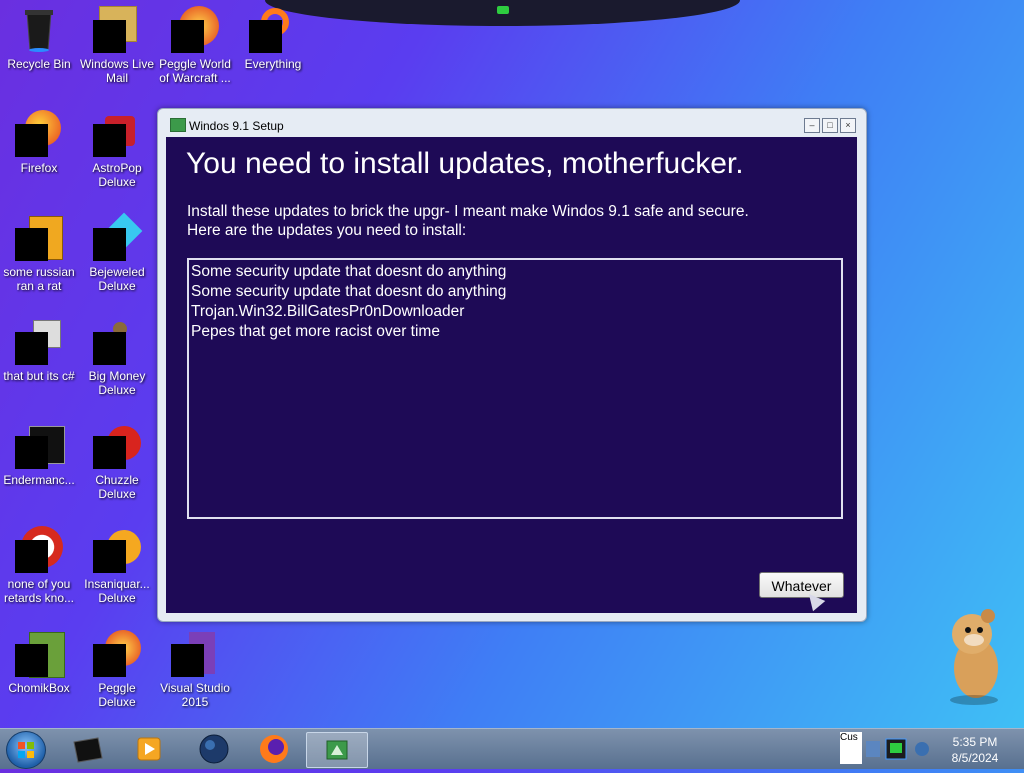 The height and width of the screenshot is (773, 1024). What do you see at coordinates (39, 30) in the screenshot?
I see `recycle-bin-icon` at bounding box center [39, 30].